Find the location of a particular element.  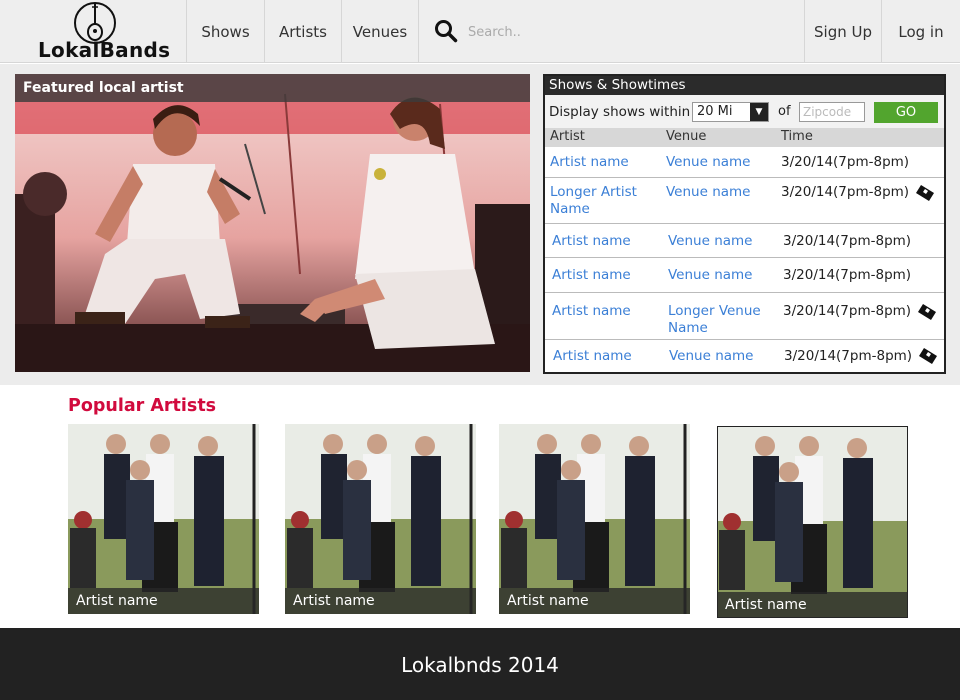

header-time: Time is located at coordinates (797, 136).